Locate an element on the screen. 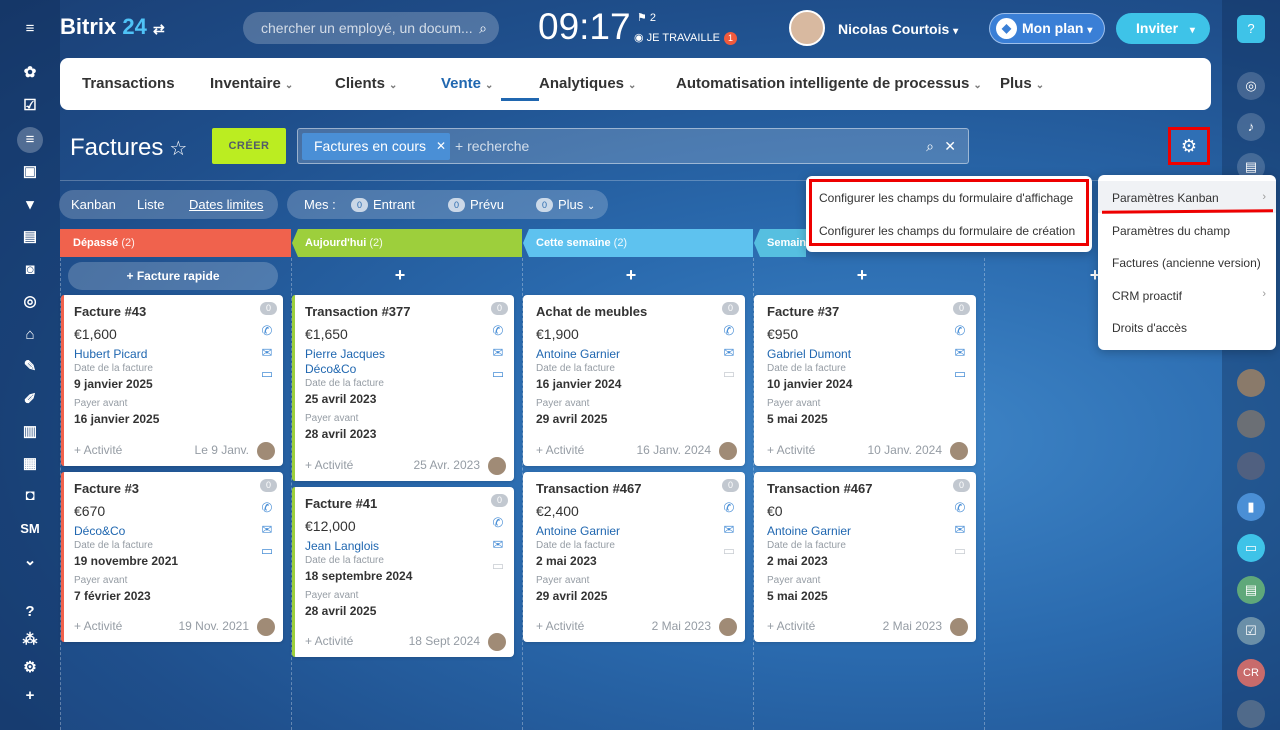  plan-button: ◆ Mon plan ▾ is located at coordinates (1047, 28).